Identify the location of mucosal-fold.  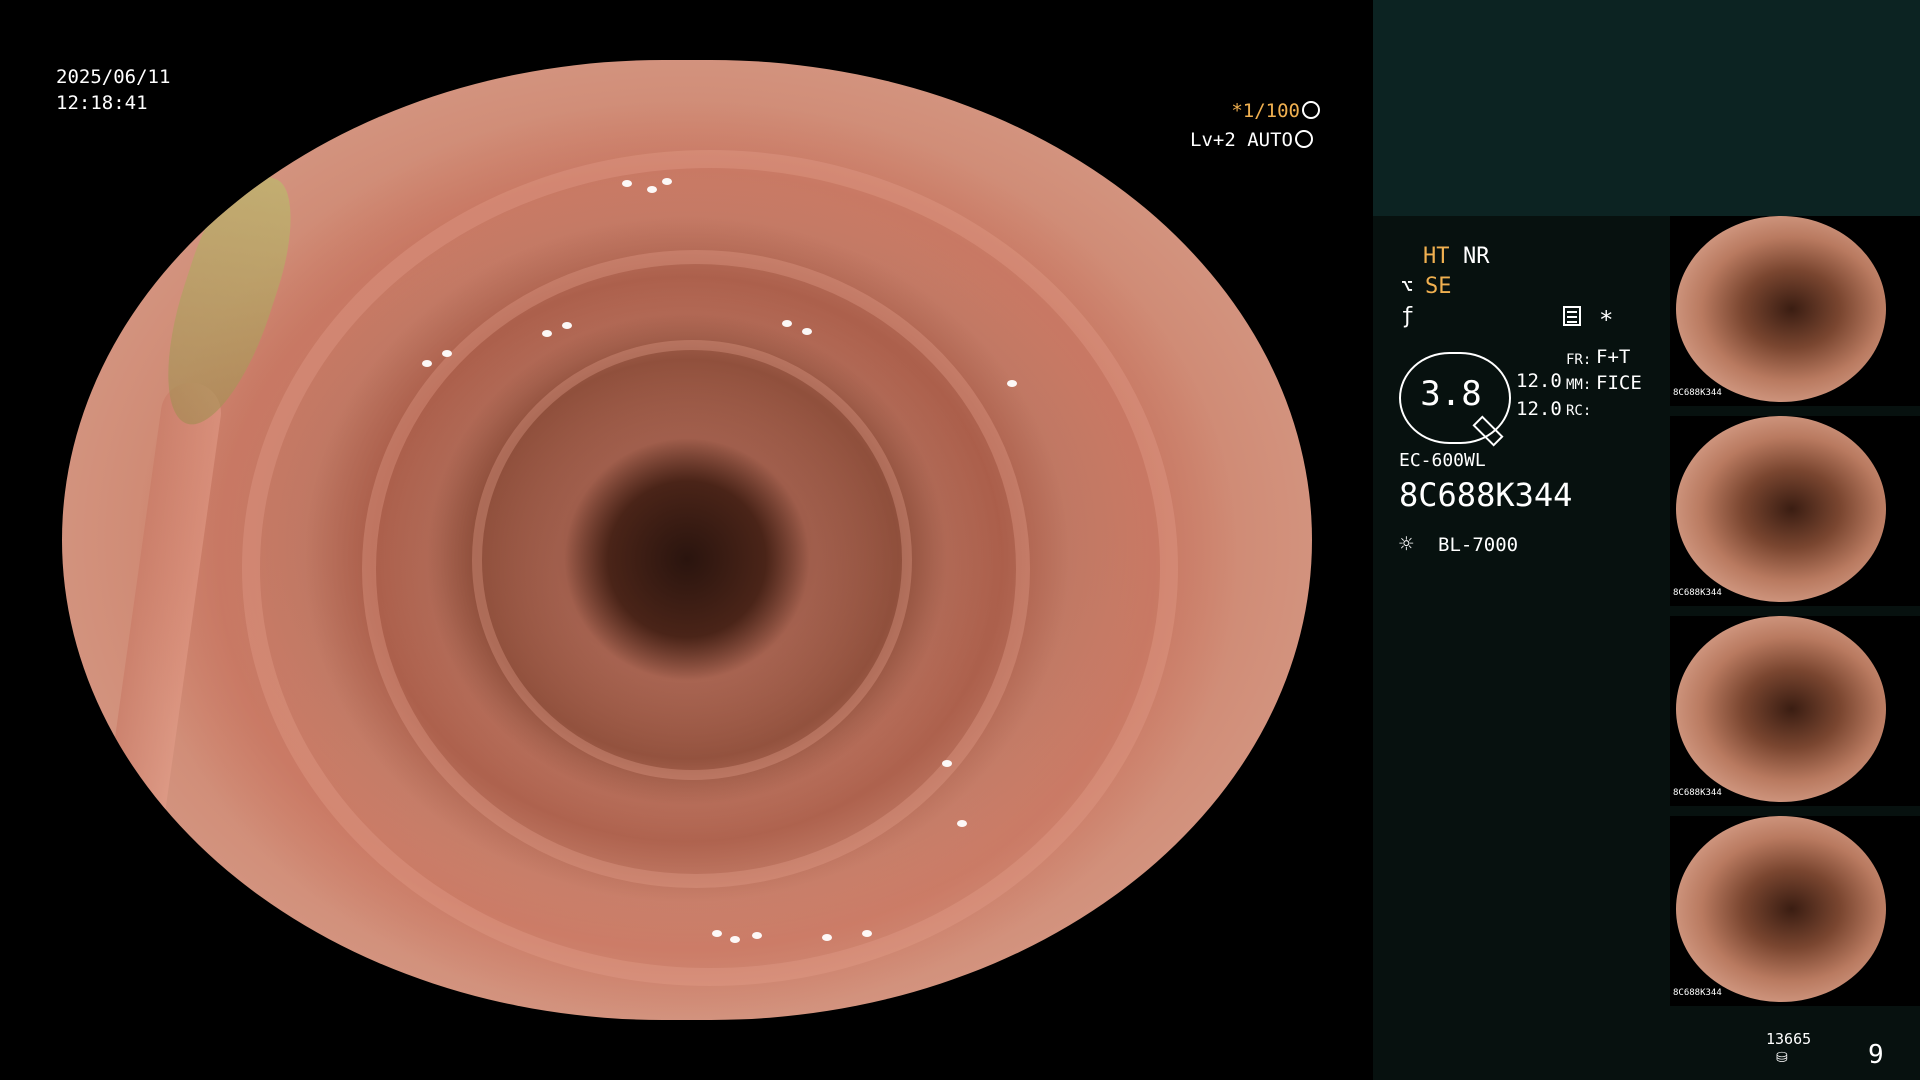
(152, 690).